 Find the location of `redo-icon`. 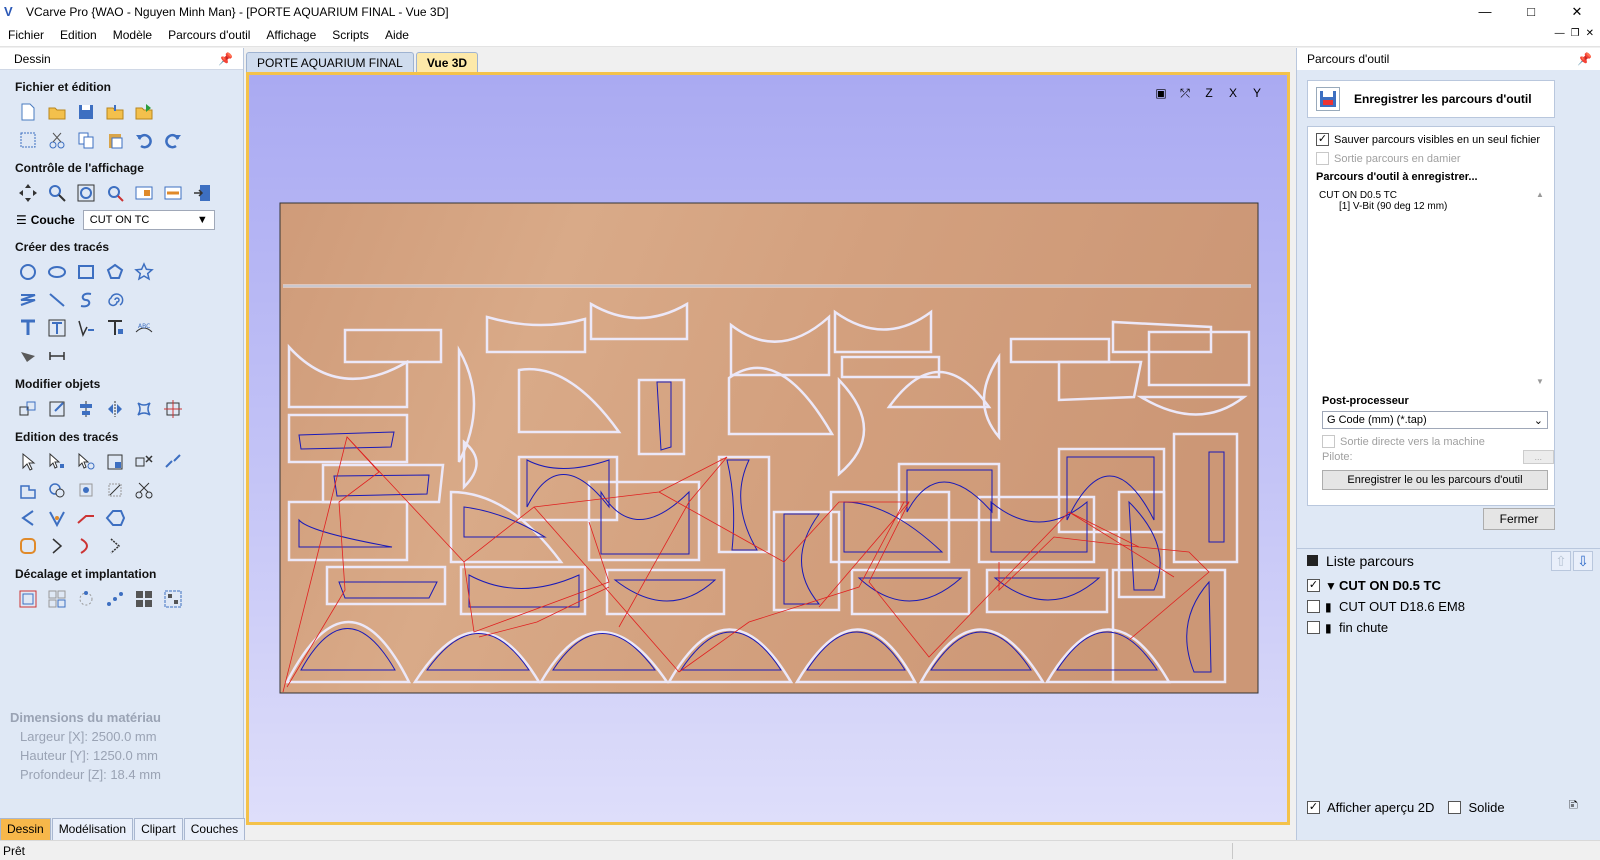

redo-icon is located at coordinates (172, 139).